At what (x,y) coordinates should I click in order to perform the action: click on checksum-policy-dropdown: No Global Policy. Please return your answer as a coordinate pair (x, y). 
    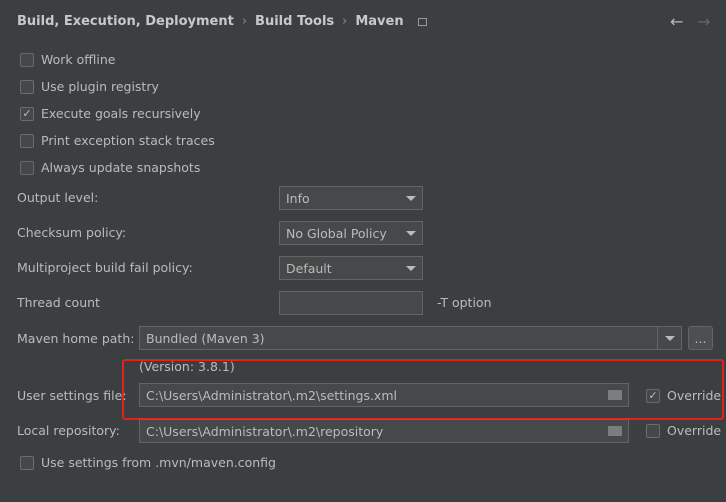
    Looking at the image, I should click on (351, 233).